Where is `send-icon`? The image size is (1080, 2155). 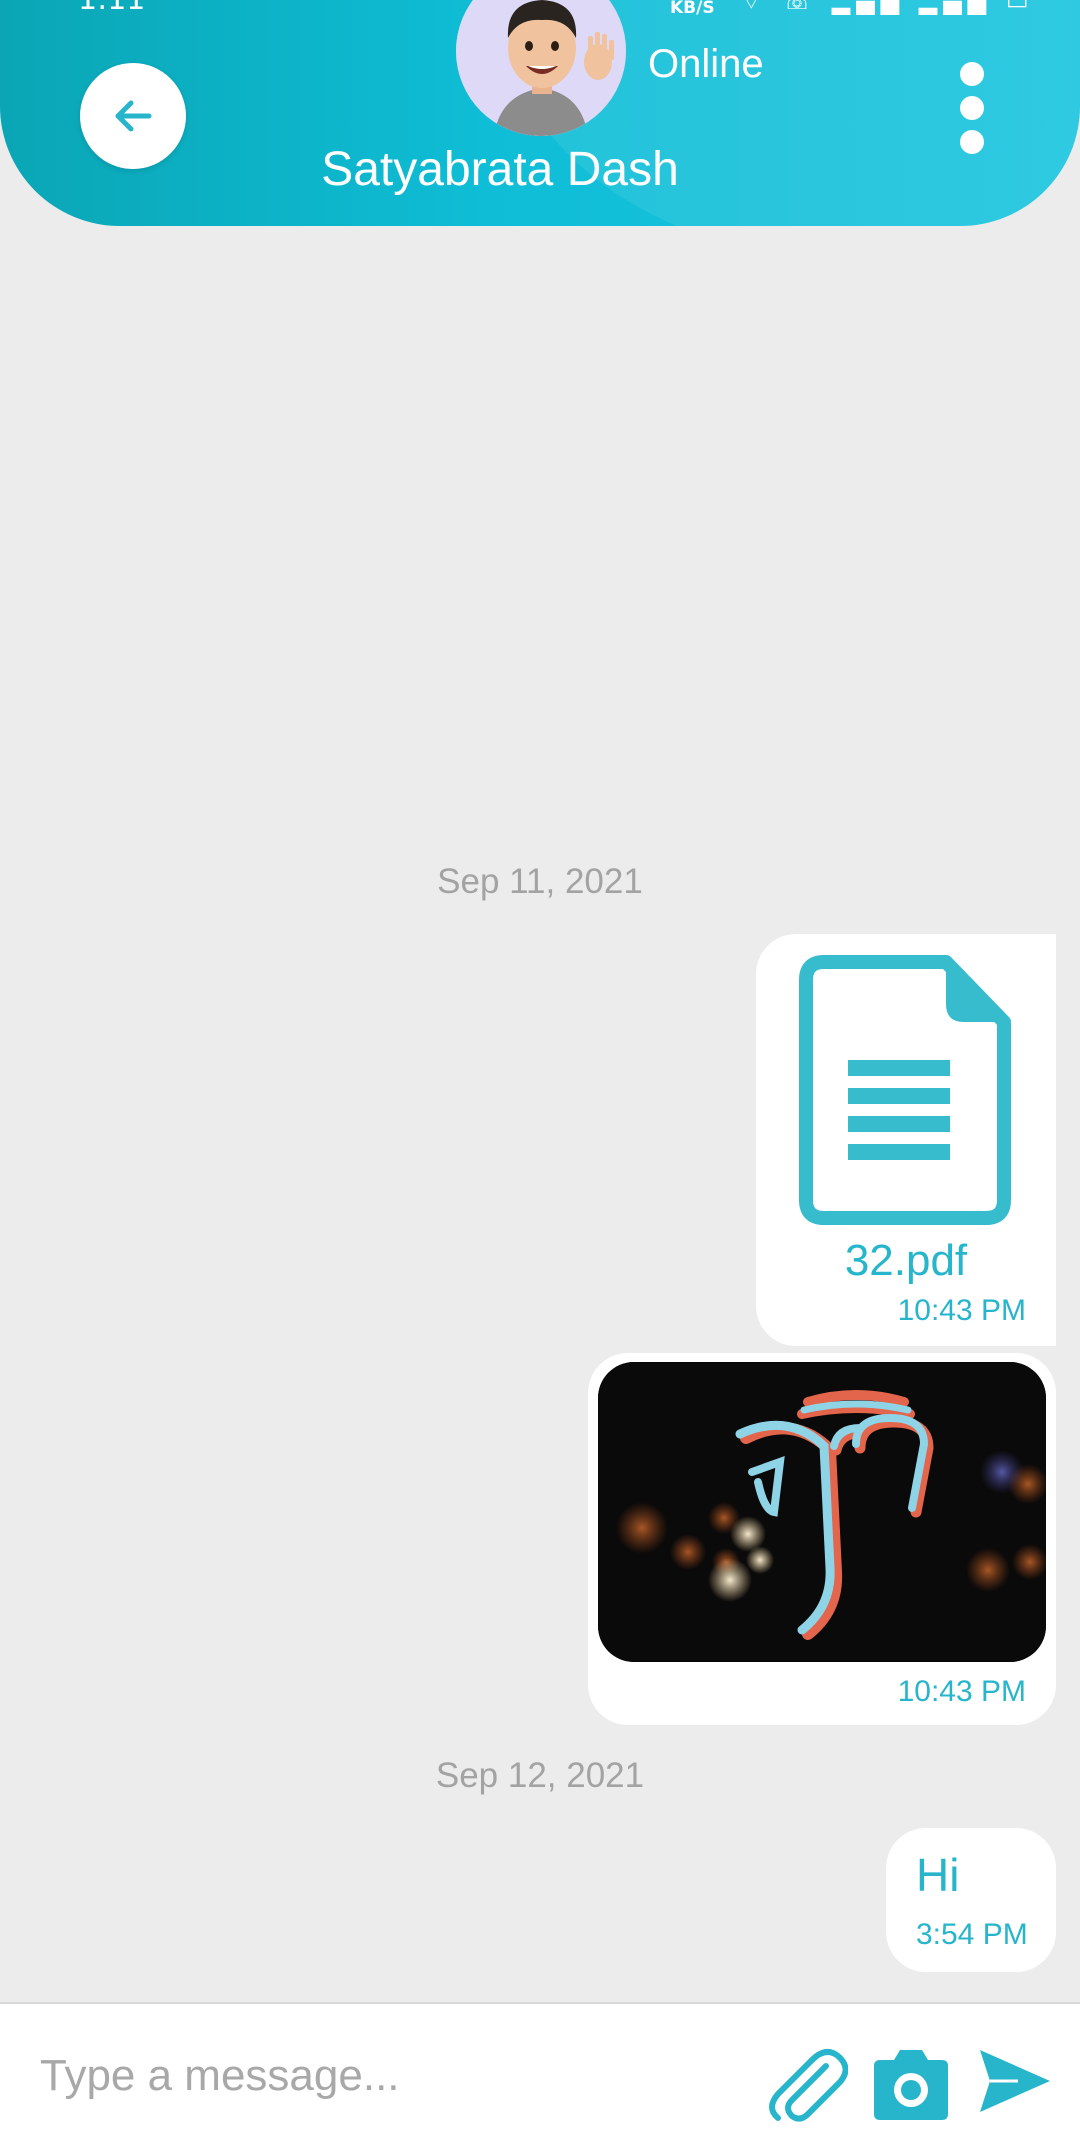 send-icon is located at coordinates (1015, 2081).